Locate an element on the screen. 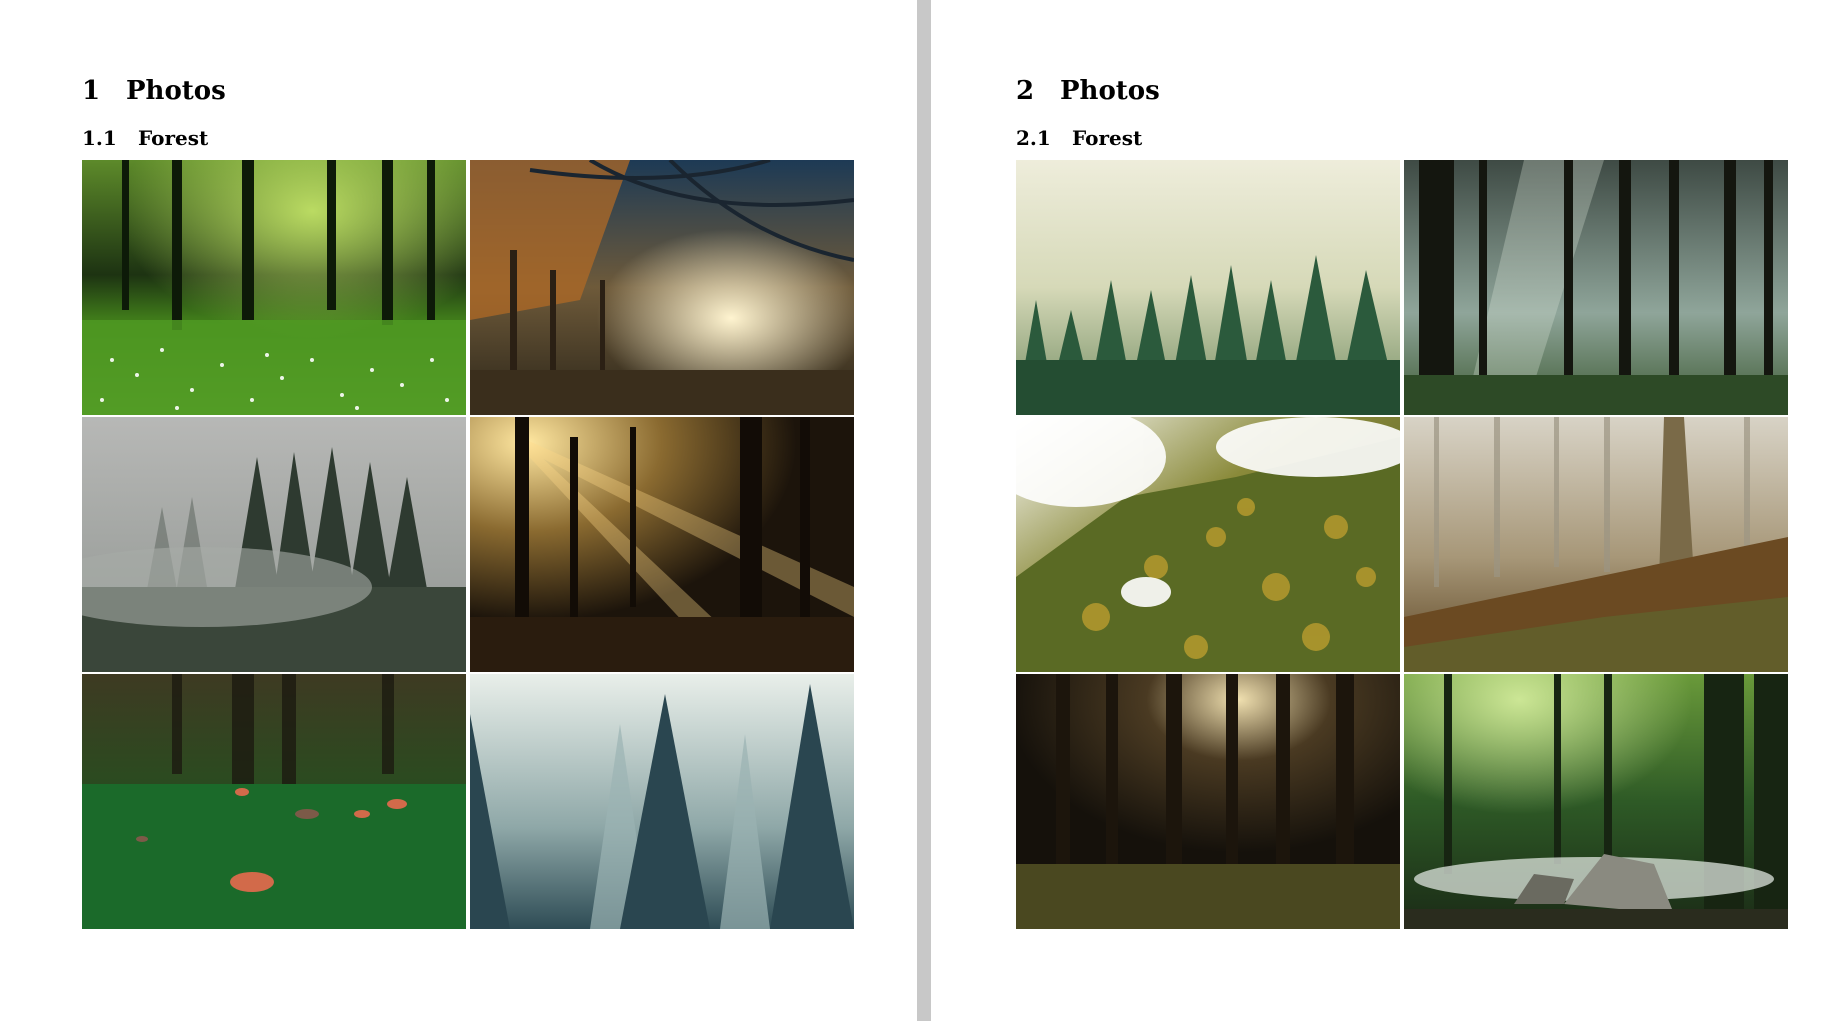 Image resolution: width=1838 pixels, height=1021 pixels. section-number: 2 is located at coordinates (1025, 91).